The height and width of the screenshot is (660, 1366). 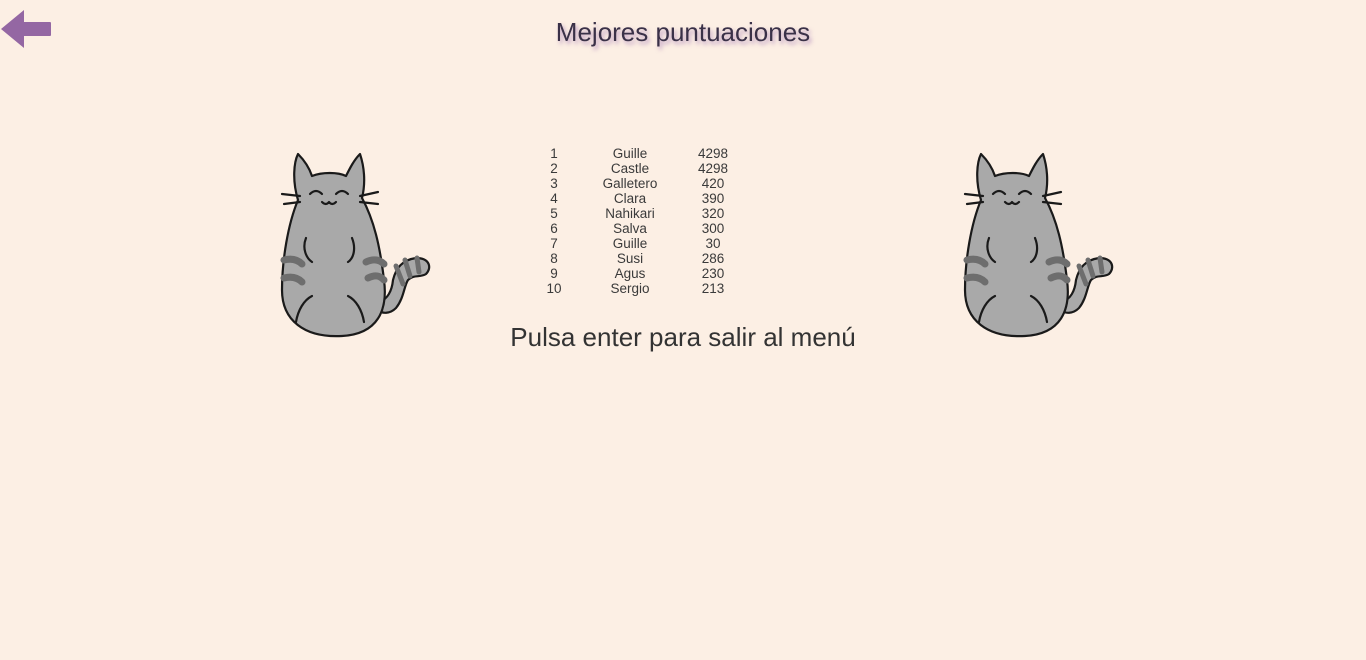 I want to click on score-value: 230, so click(x=713, y=273).